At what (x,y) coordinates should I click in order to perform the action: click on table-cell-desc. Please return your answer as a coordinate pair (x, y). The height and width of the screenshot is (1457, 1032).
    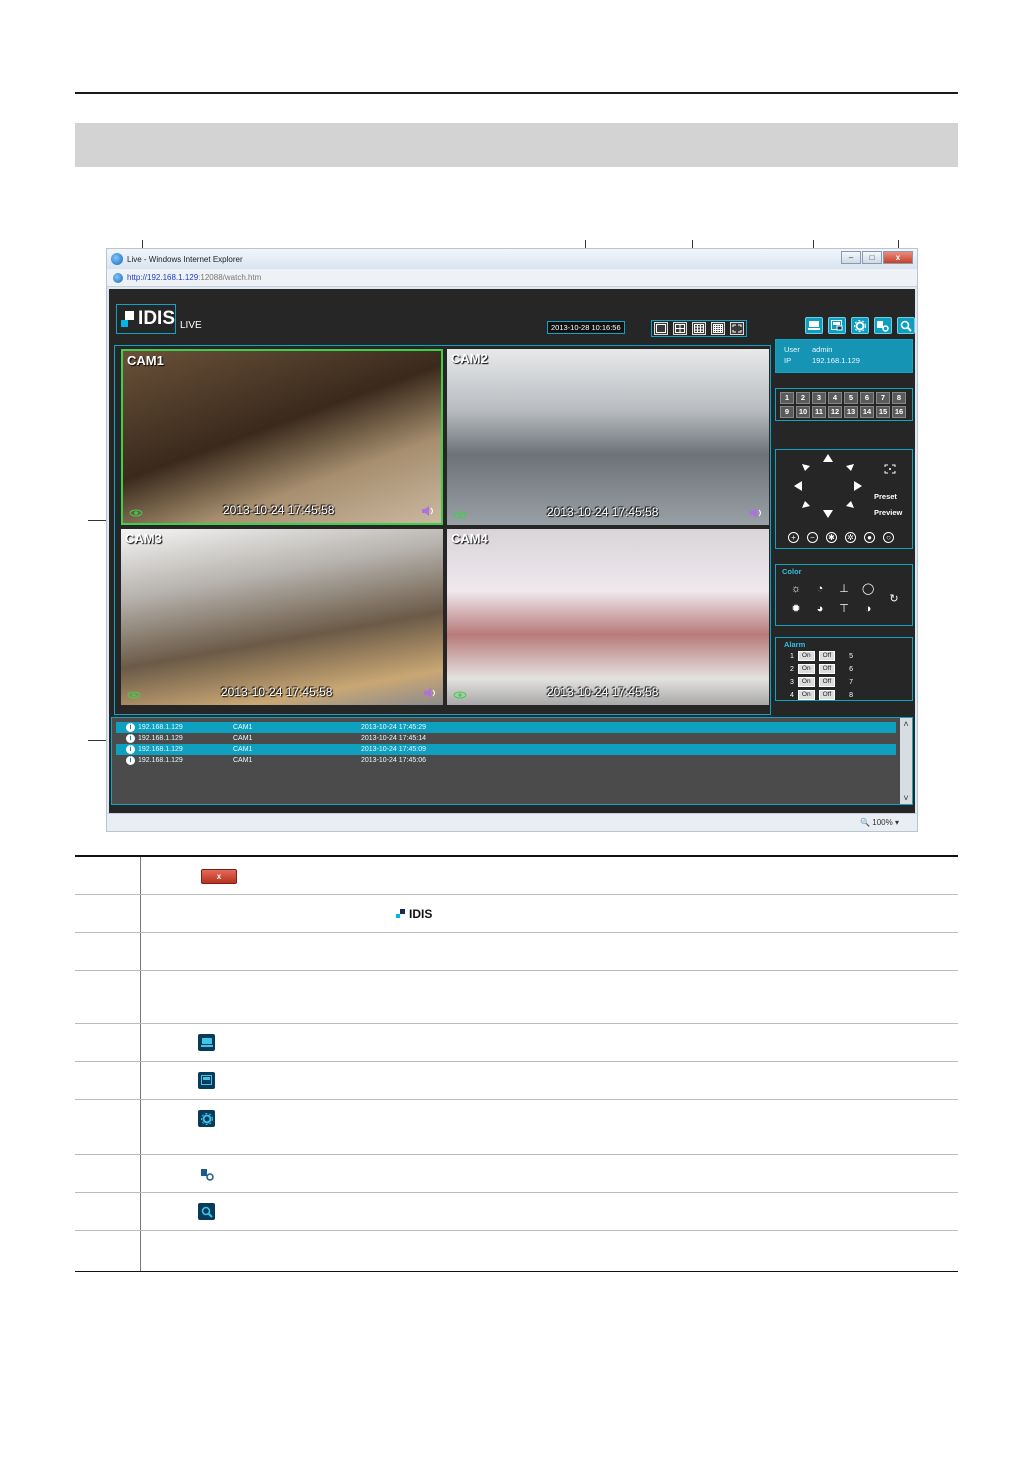
    Looking at the image, I should click on (549, 1080).